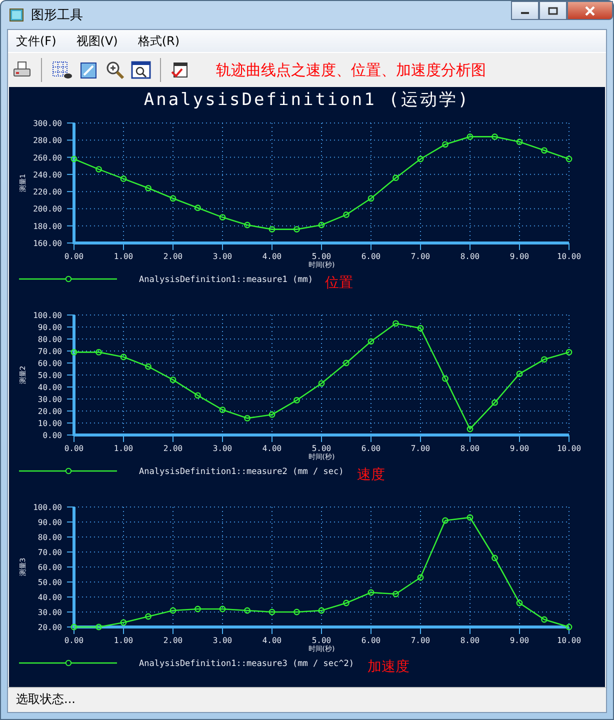 The image size is (614, 720). I want to click on y-tick-label: 260.00, so click(47, 157).